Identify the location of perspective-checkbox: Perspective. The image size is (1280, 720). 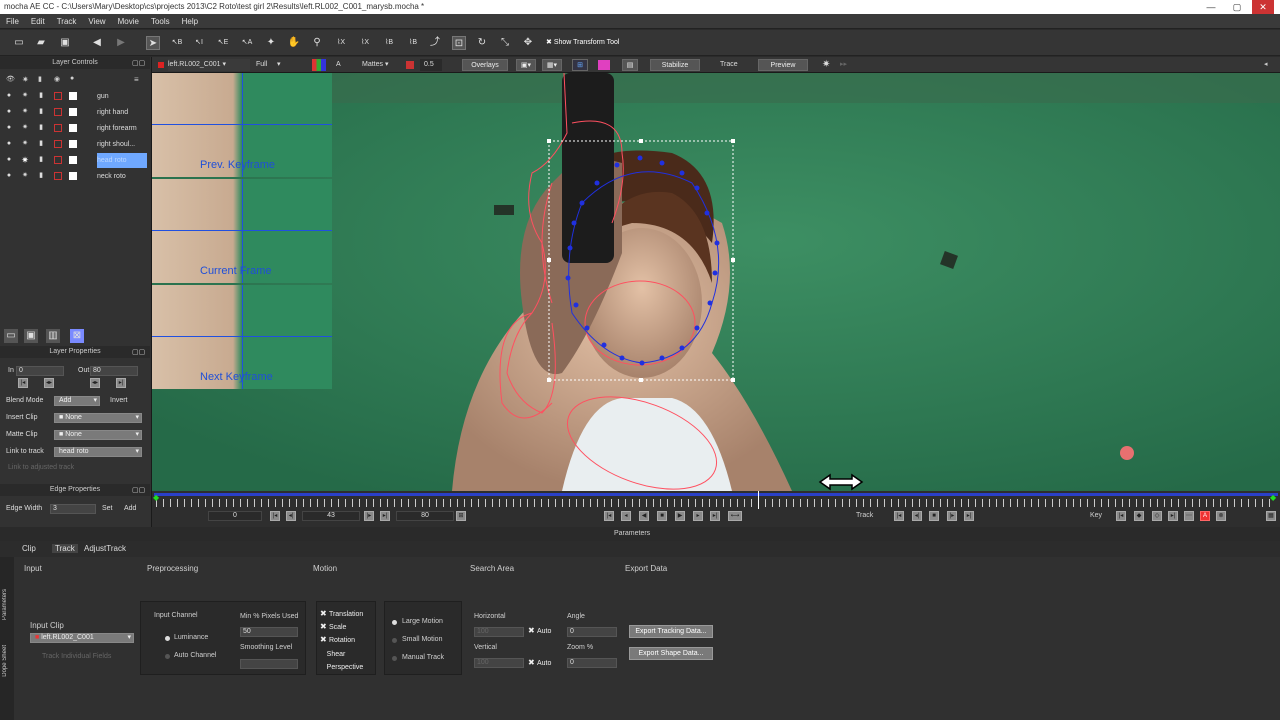
(342, 666).